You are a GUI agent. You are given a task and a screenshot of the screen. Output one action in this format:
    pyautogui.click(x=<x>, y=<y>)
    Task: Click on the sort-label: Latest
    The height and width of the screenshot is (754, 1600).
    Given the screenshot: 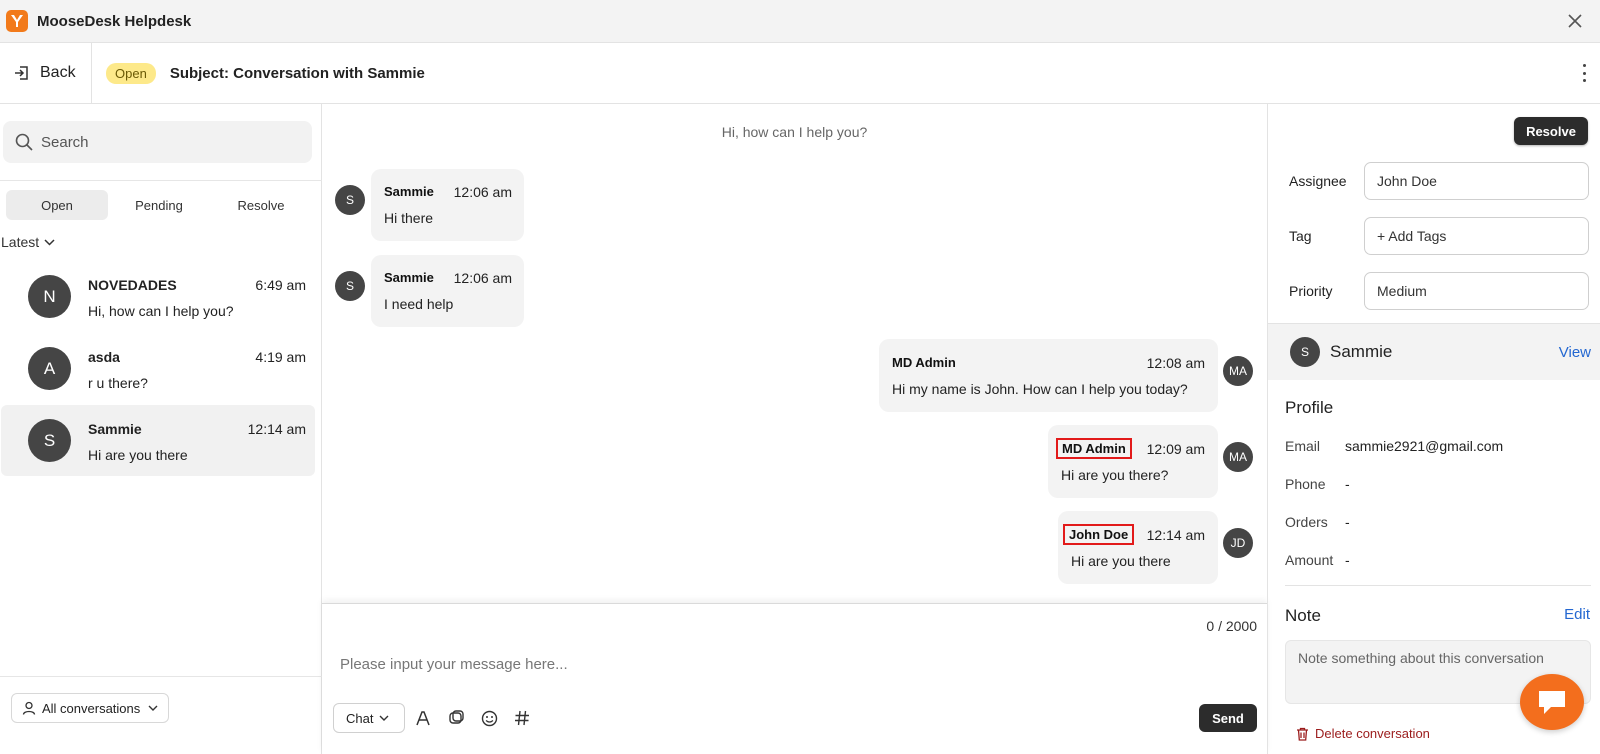 What is the action you would take?
    pyautogui.click(x=20, y=242)
    